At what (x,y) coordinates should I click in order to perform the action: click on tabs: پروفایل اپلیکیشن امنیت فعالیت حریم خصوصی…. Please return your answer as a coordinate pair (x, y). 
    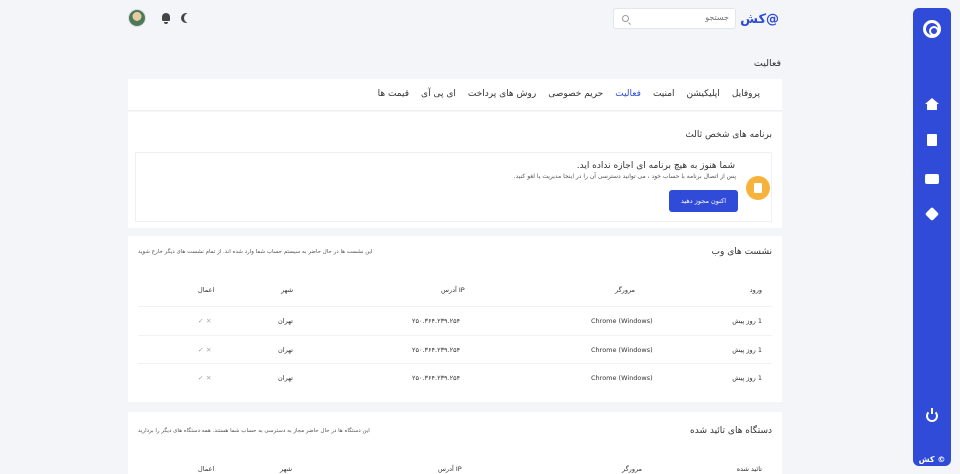
    Looking at the image, I should click on (569, 94).